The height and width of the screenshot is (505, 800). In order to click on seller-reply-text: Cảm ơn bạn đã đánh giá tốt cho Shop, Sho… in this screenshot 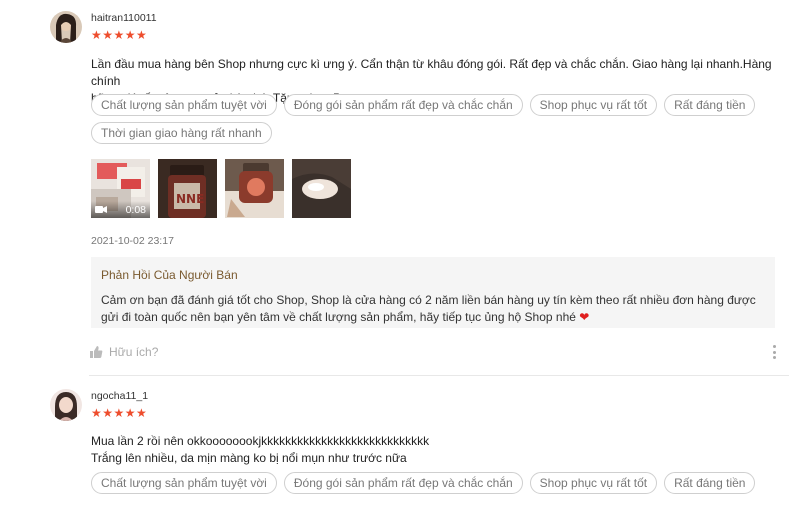, I will do `click(433, 309)`.